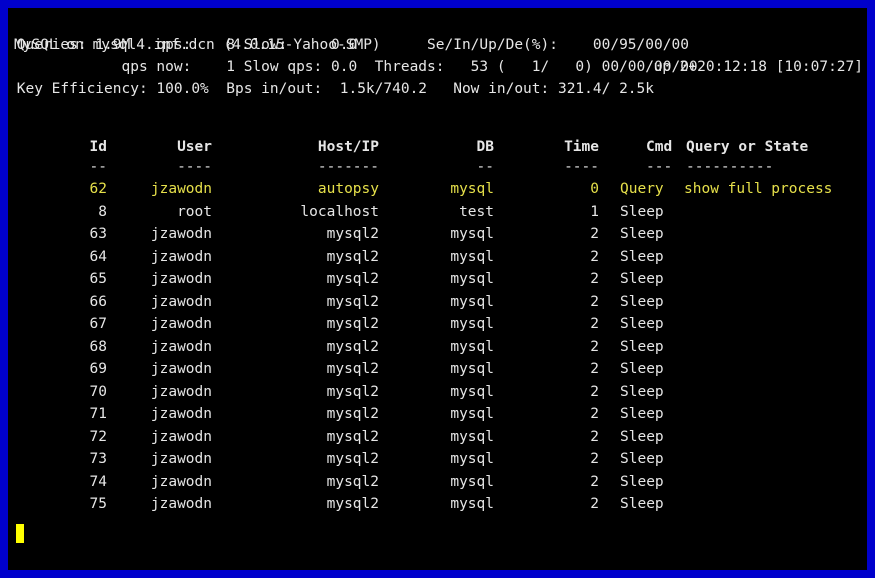 The height and width of the screenshot is (578, 875). What do you see at coordinates (102, 211) in the screenshot?
I see `cell-id: 8` at bounding box center [102, 211].